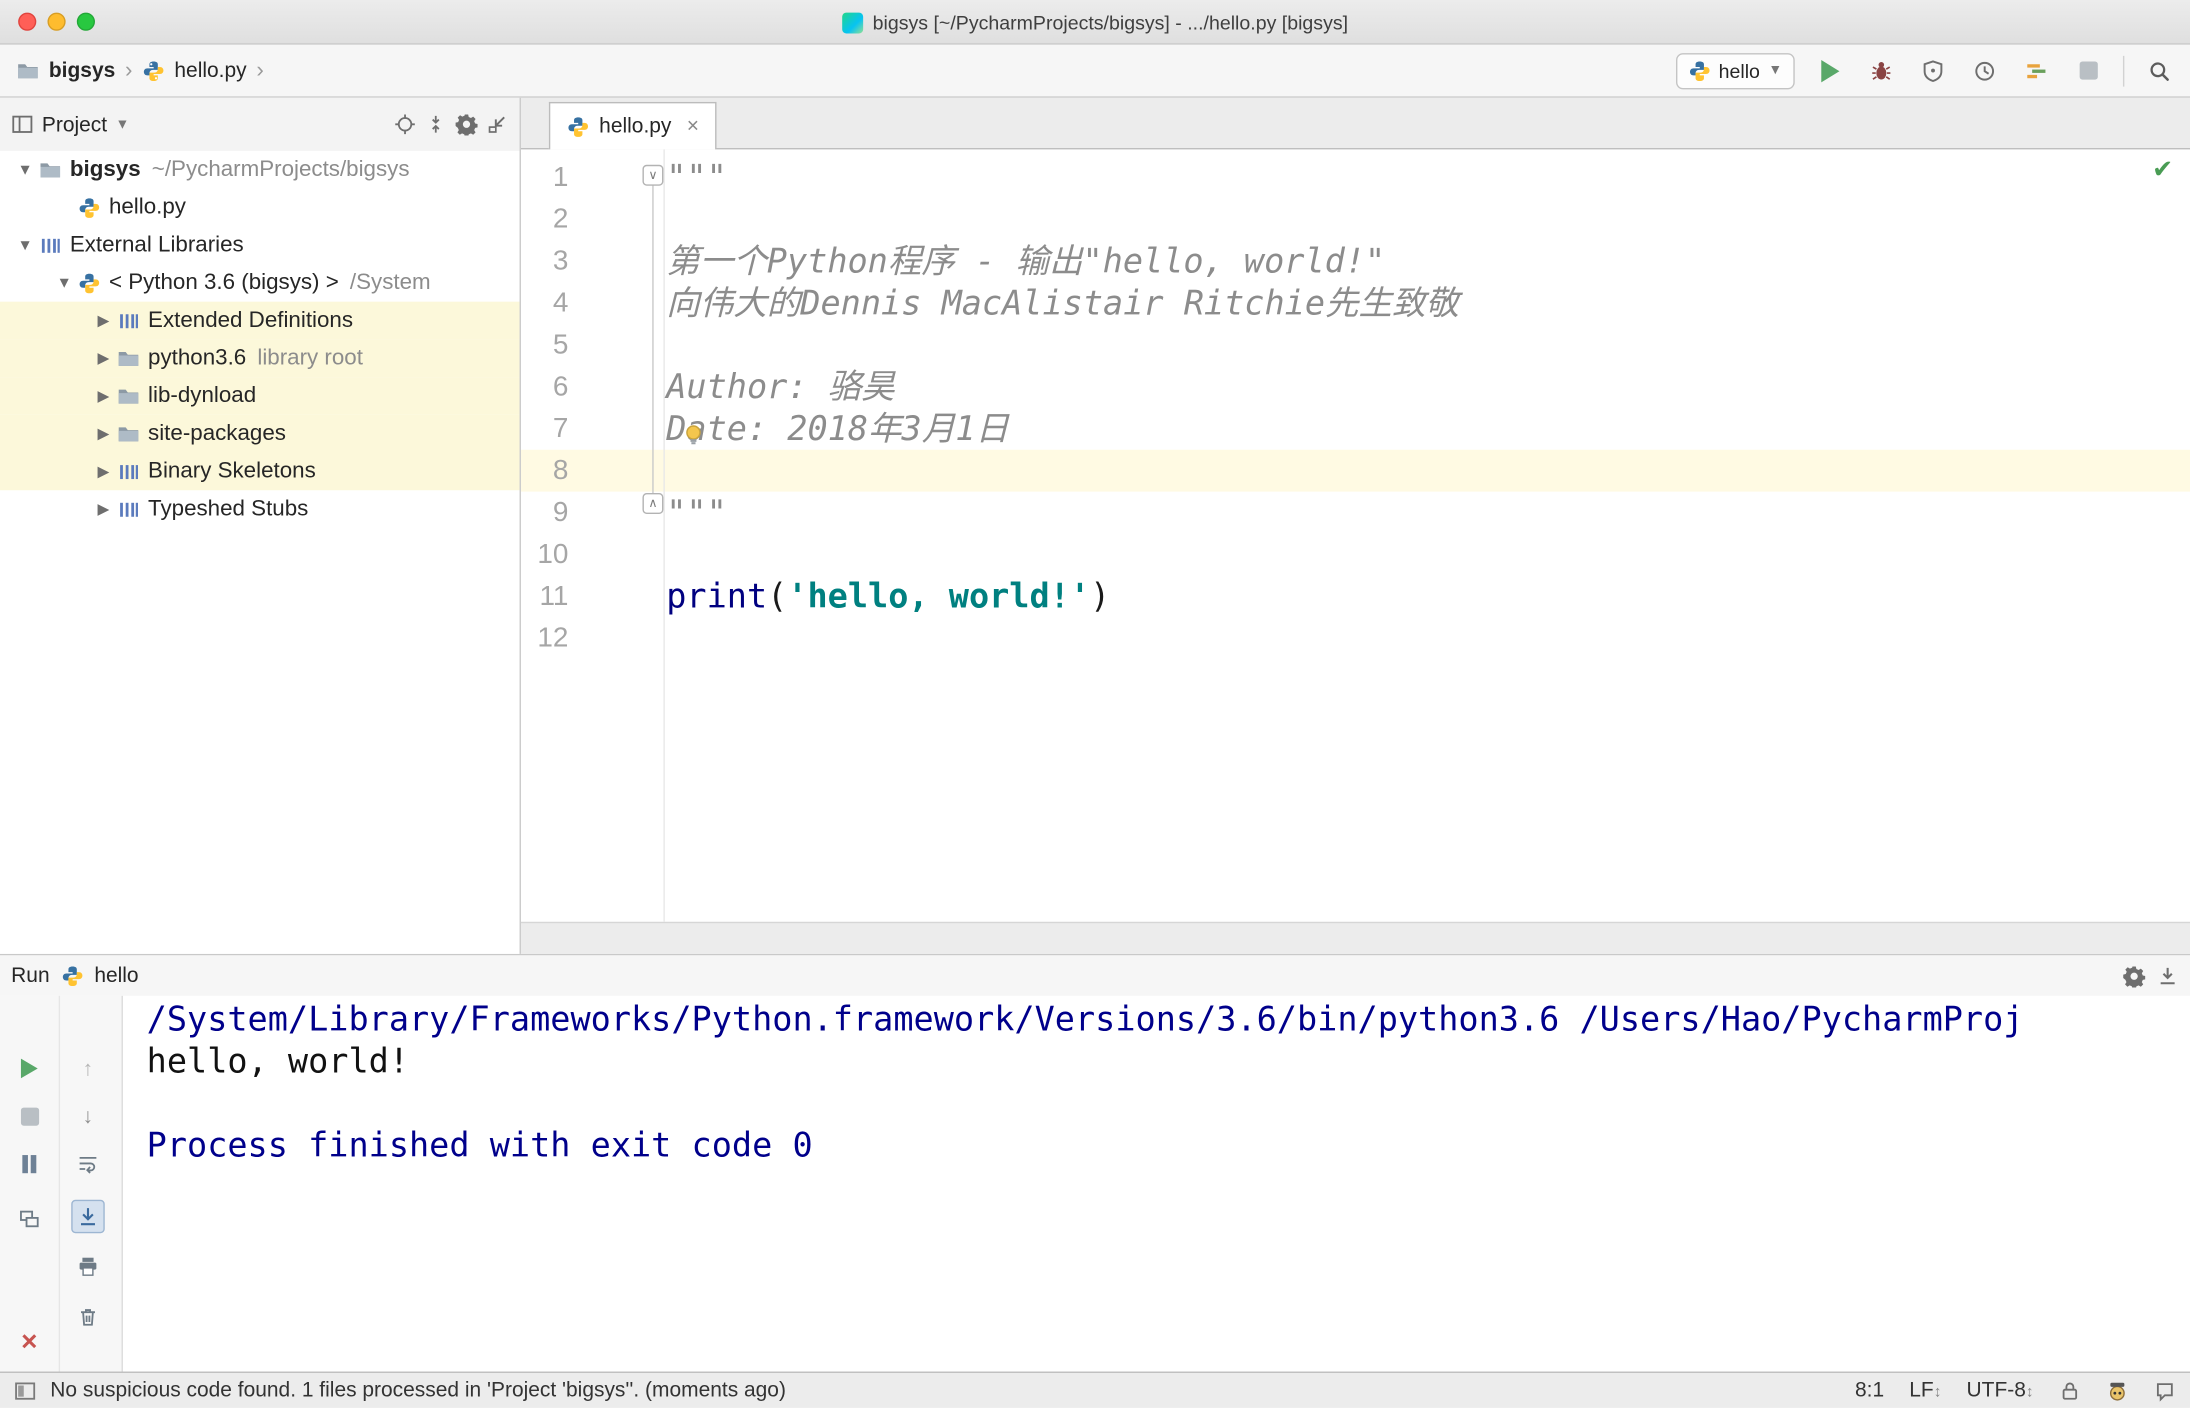  What do you see at coordinates (1985, 71) in the screenshot?
I see `profiler-button` at bounding box center [1985, 71].